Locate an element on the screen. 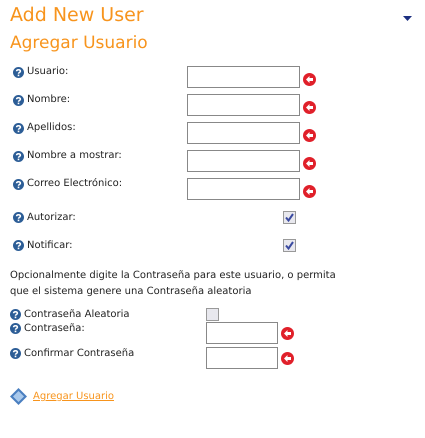 This screenshot has width=425, height=438. caret-icon is located at coordinates (407, 18).